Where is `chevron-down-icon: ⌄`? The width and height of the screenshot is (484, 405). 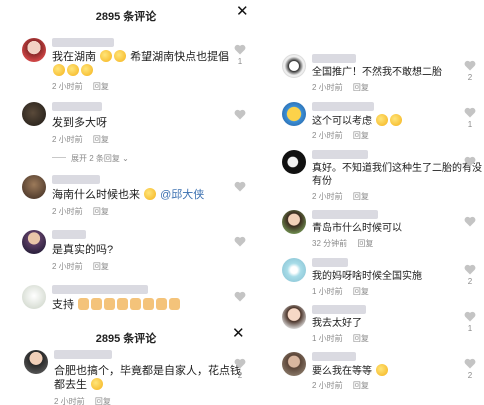
chevron-down-icon: ⌄ is located at coordinates (125, 158).